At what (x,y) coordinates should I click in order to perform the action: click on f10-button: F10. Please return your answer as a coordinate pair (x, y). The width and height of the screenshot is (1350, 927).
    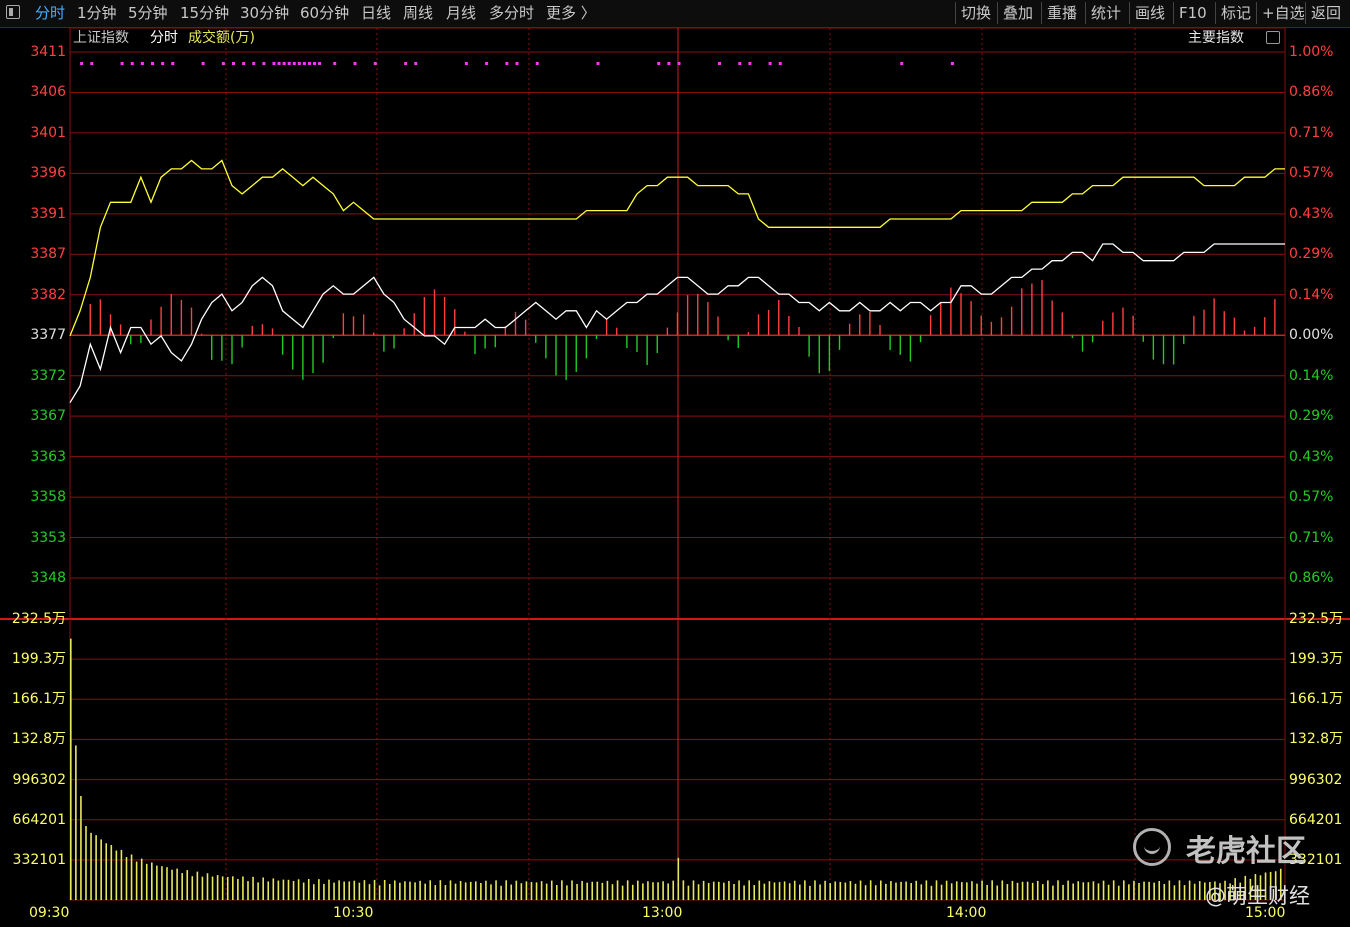
    Looking at the image, I should click on (1190, 13).